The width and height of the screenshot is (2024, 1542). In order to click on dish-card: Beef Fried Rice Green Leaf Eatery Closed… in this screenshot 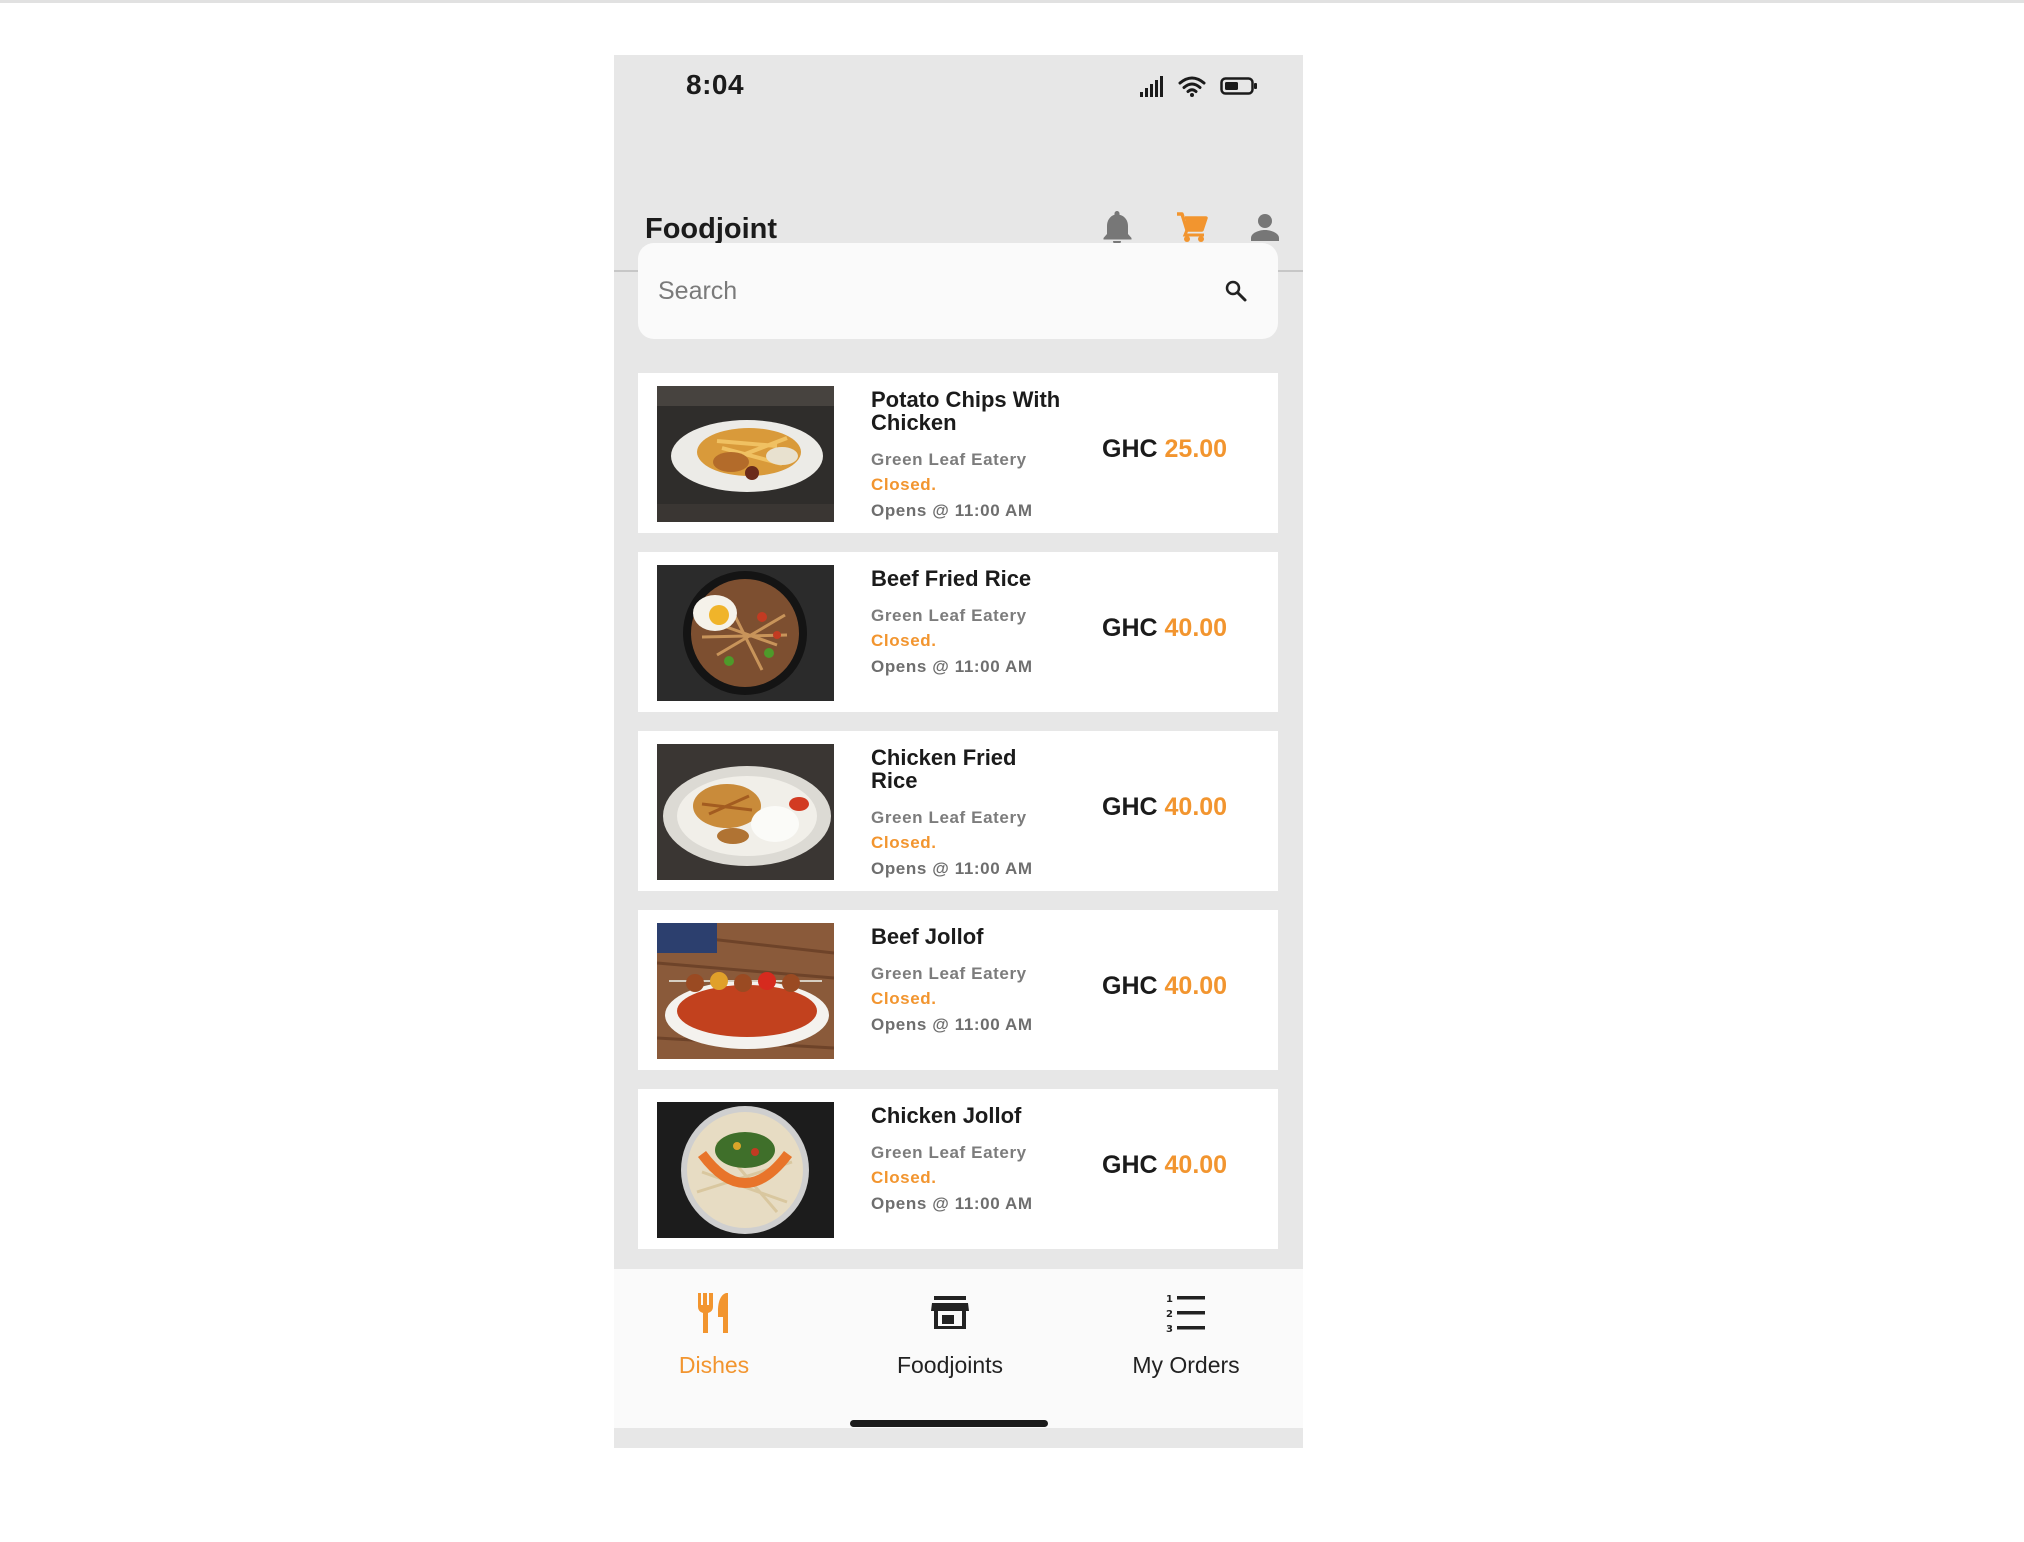, I will do `click(958, 632)`.